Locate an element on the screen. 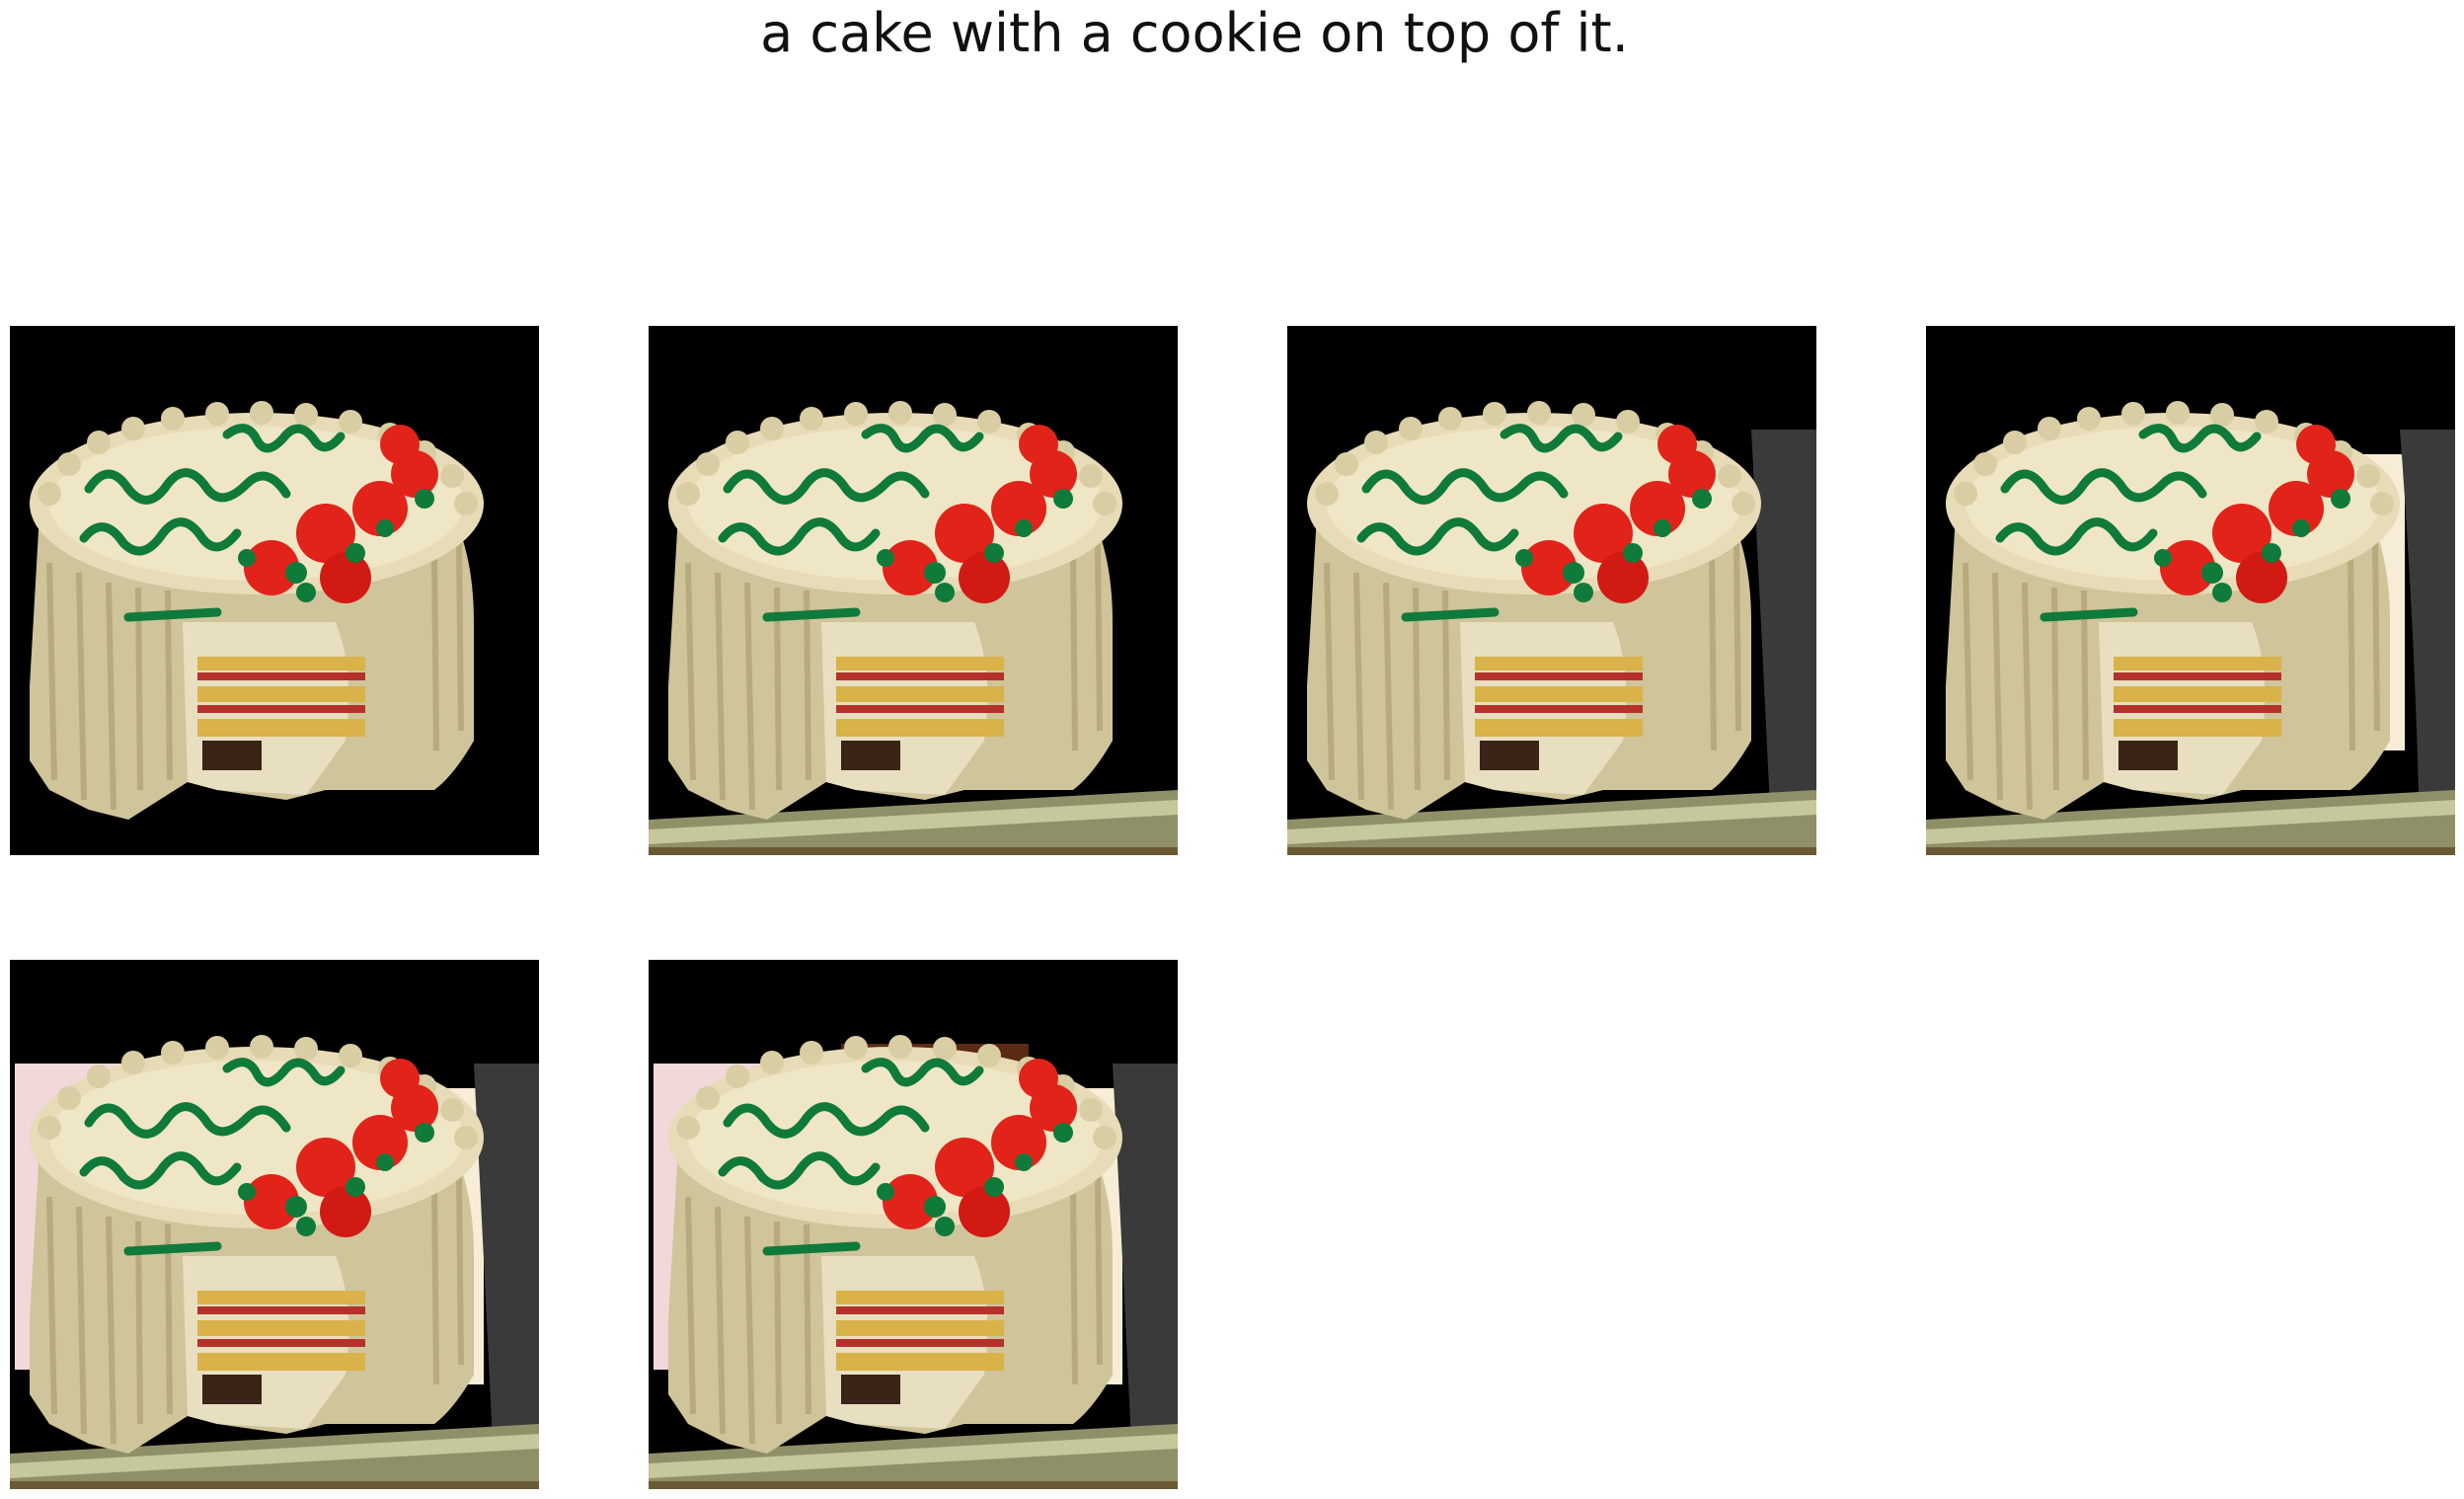  image-caption: a cake with a cookie on top of it. is located at coordinates (1194, 33).